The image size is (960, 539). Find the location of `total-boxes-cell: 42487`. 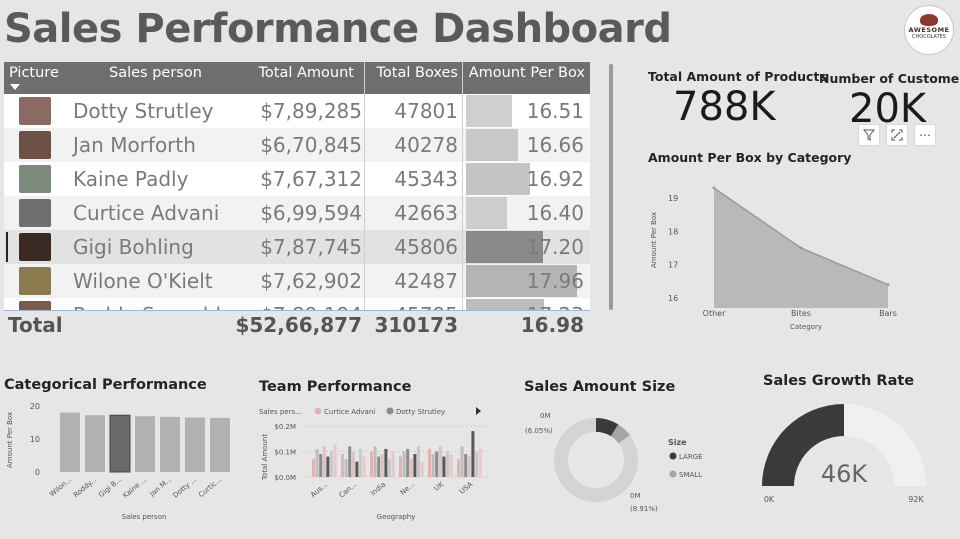

total-boxes-cell: 42487 is located at coordinates (426, 281).